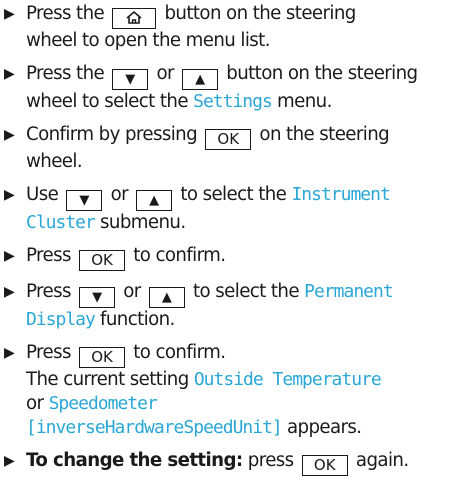  Describe the element at coordinates (382, 460) in the screenshot. I see `step-text: again.` at that location.